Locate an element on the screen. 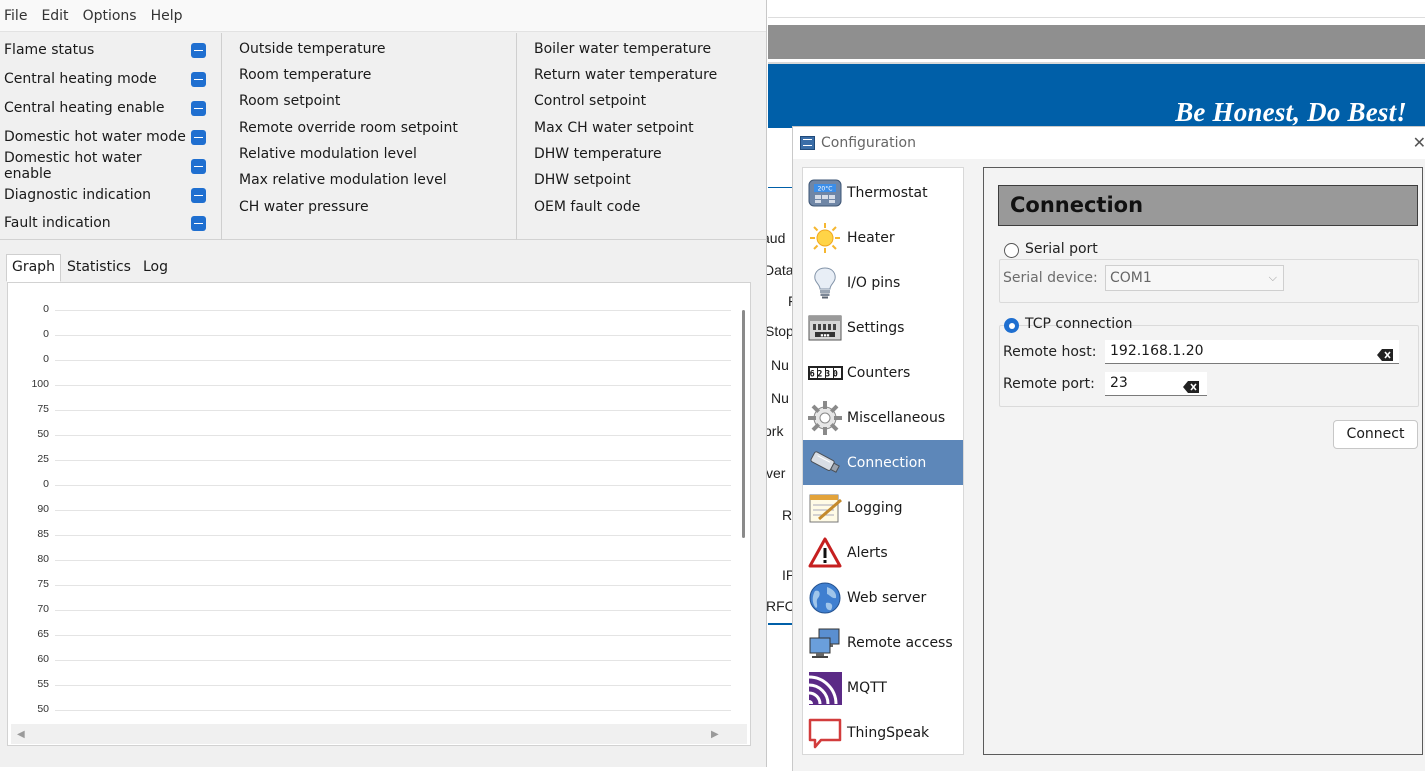 This screenshot has height=771, width=1425. mqtt-icon is located at coordinates (825, 688).